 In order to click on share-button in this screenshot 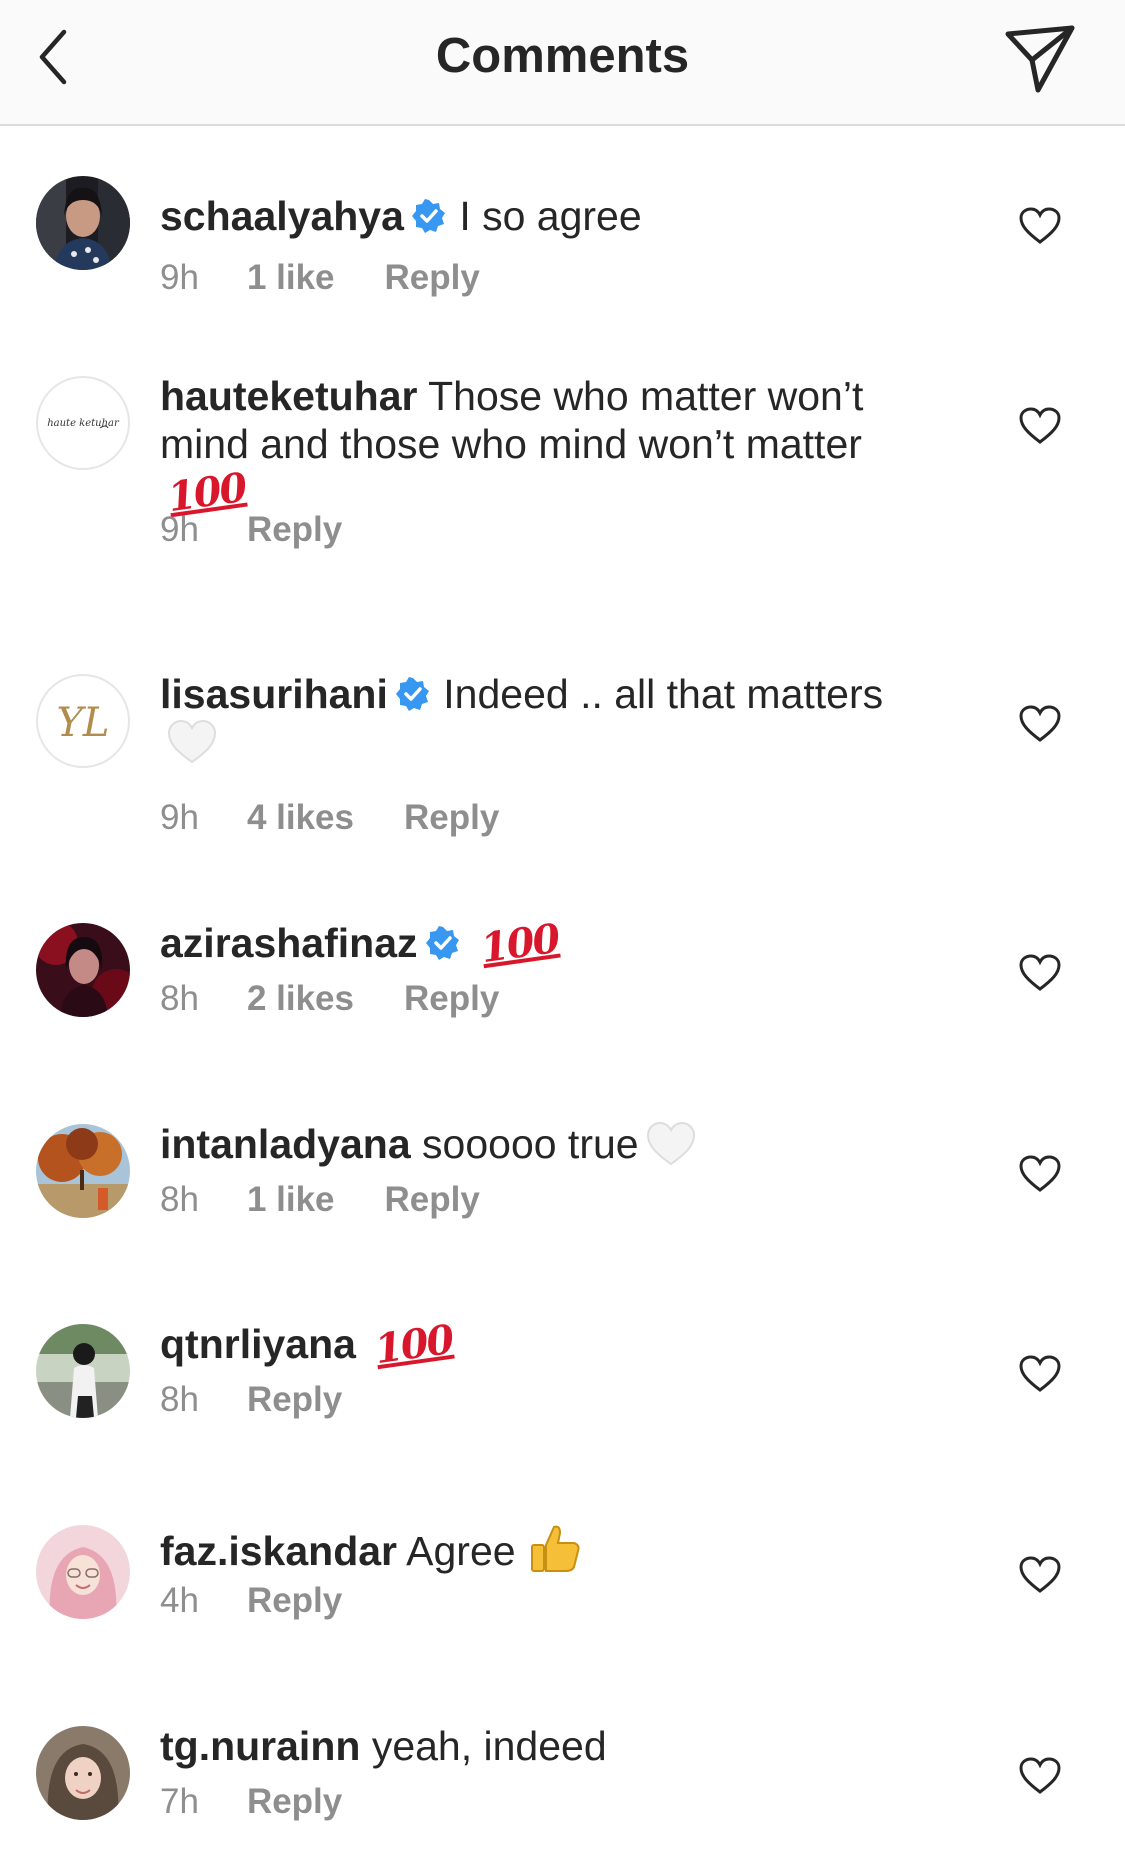, I will do `click(1040, 60)`.